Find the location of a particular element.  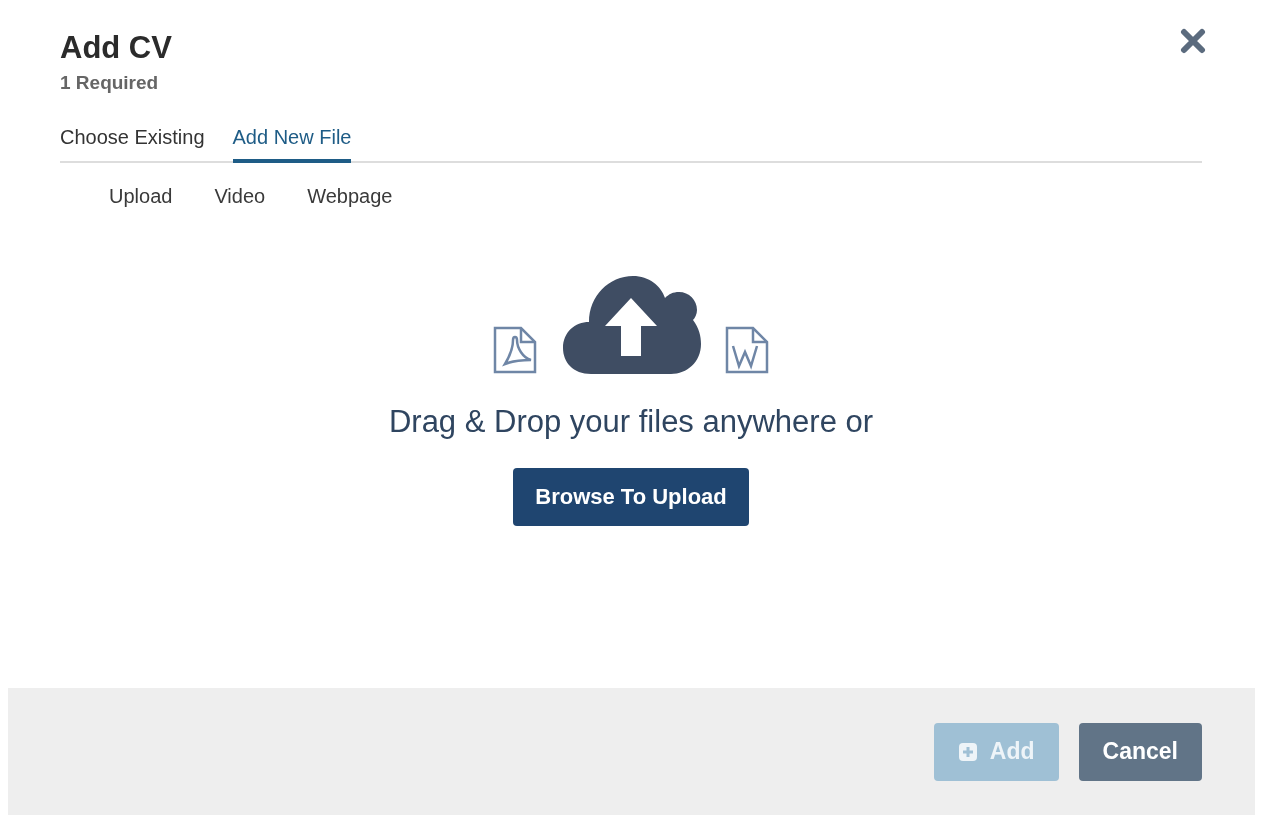

tab: Choose Existing is located at coordinates (132, 143).